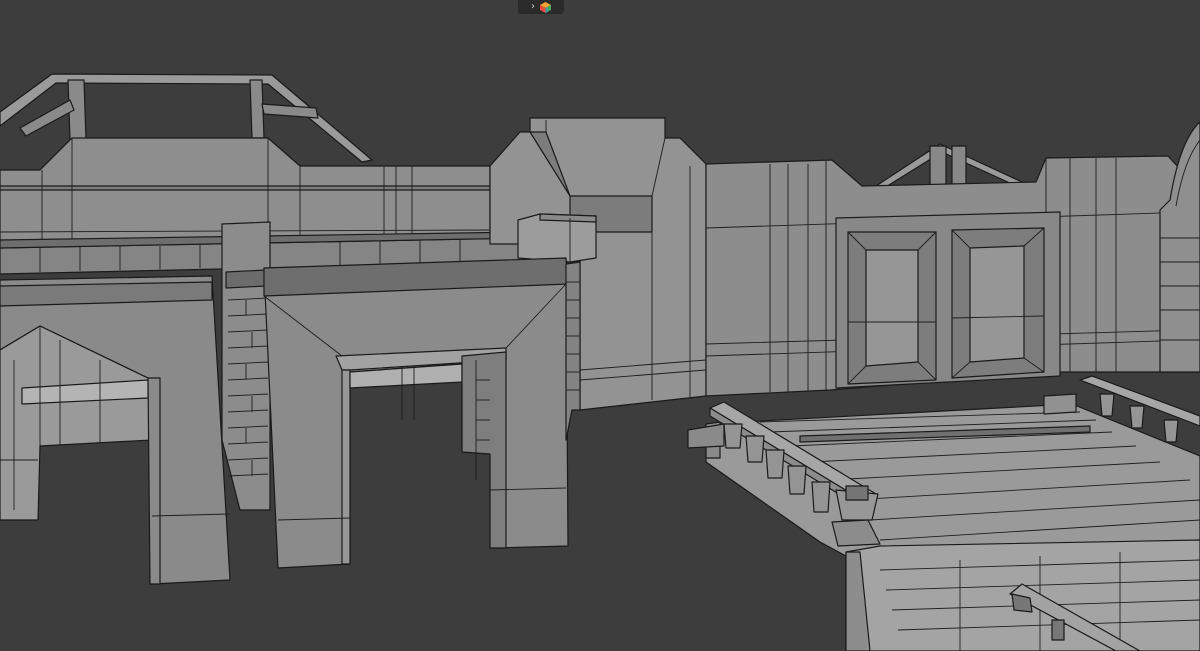  What do you see at coordinates (545, 7) in the screenshot?
I see `colored-cube-icon` at bounding box center [545, 7].